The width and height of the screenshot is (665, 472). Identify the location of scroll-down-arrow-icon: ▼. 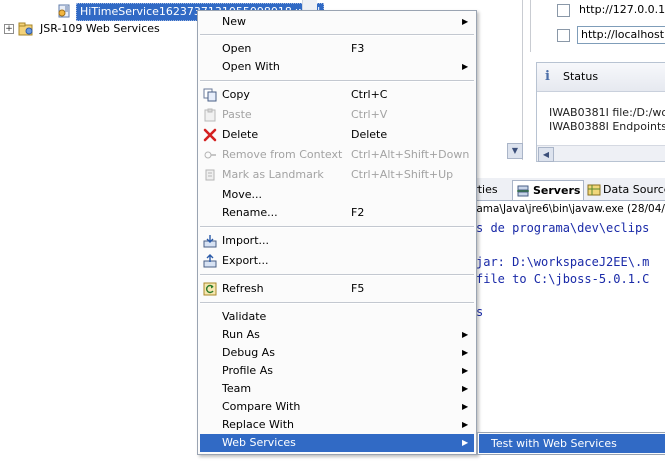
(515, 151).